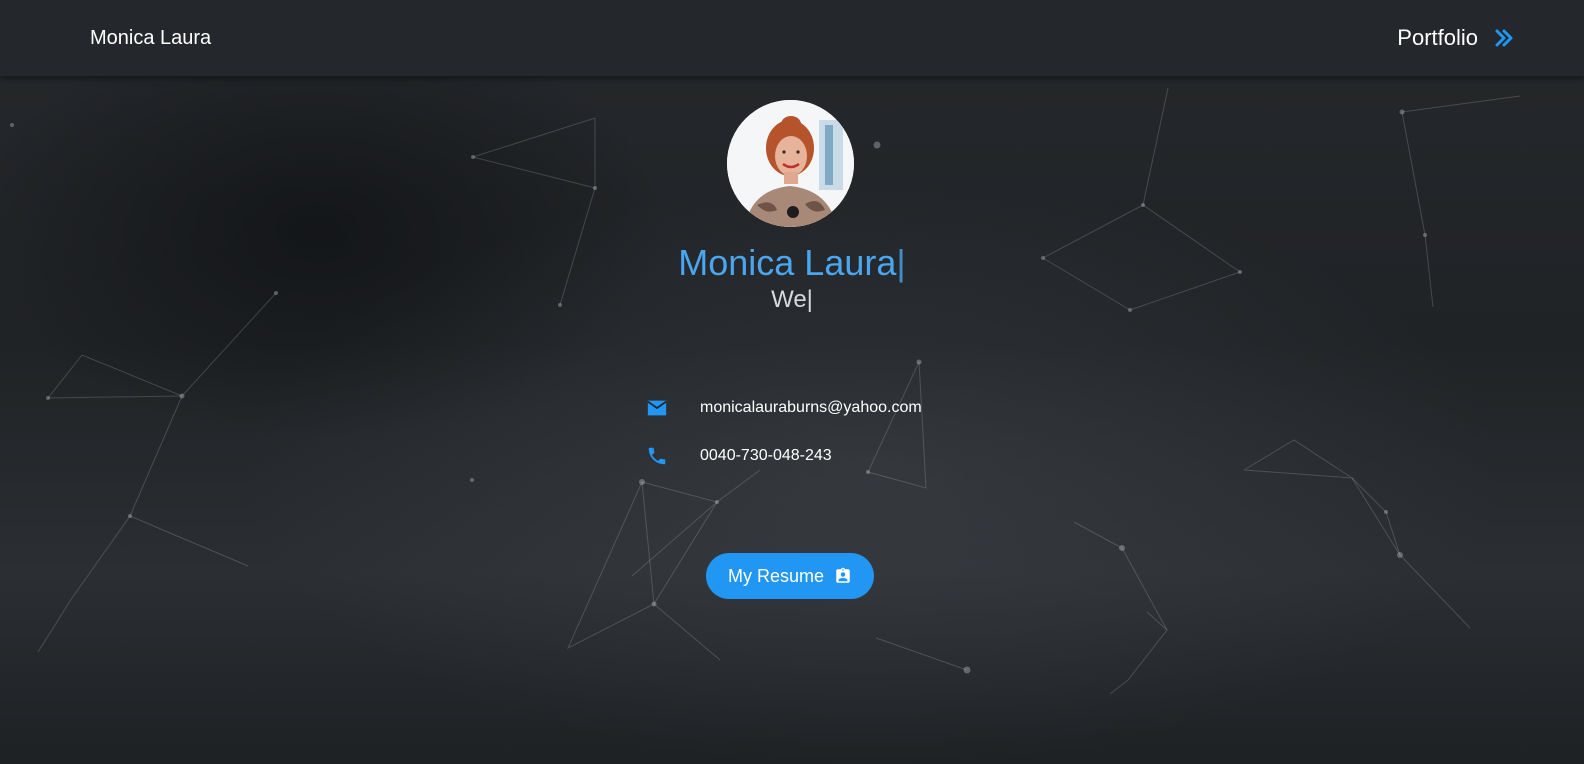 The image size is (1584, 764). I want to click on name-typing-cursor: |, so click(901, 262).